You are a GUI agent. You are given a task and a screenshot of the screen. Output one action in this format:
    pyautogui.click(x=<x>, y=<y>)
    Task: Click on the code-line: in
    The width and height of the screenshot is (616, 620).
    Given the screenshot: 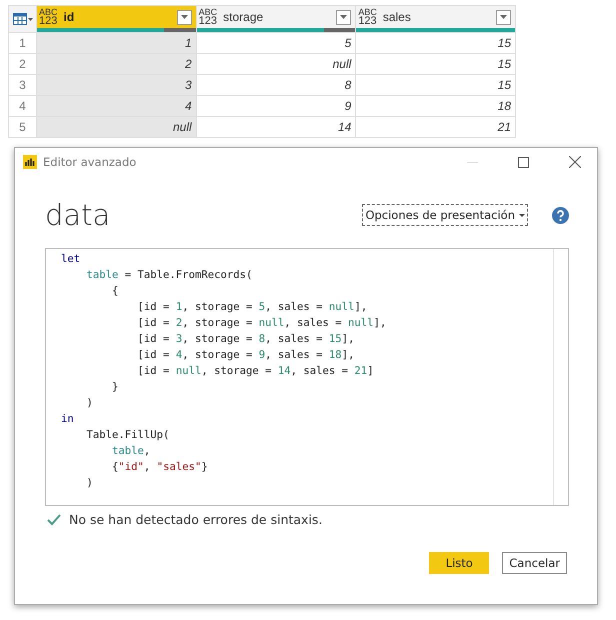 What is the action you would take?
    pyautogui.click(x=68, y=419)
    